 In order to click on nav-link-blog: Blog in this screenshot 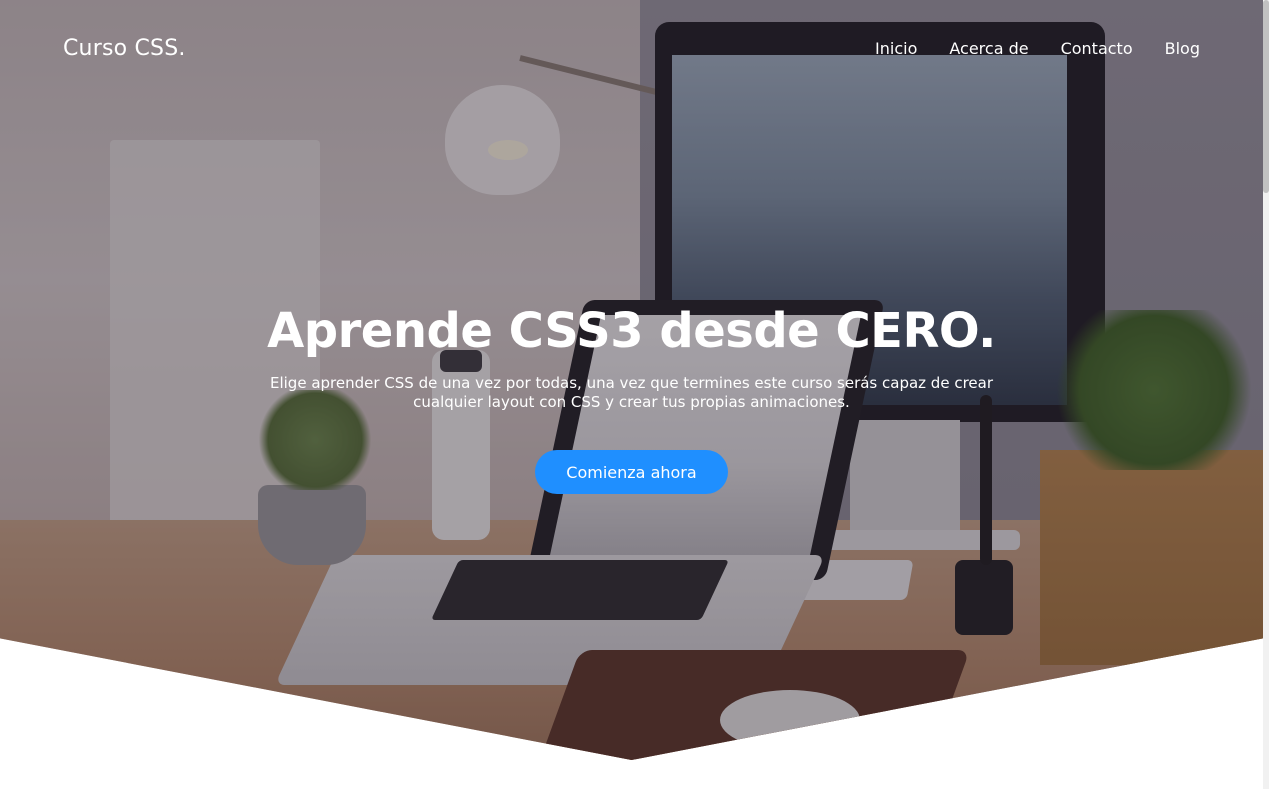, I will do `click(1182, 48)`.